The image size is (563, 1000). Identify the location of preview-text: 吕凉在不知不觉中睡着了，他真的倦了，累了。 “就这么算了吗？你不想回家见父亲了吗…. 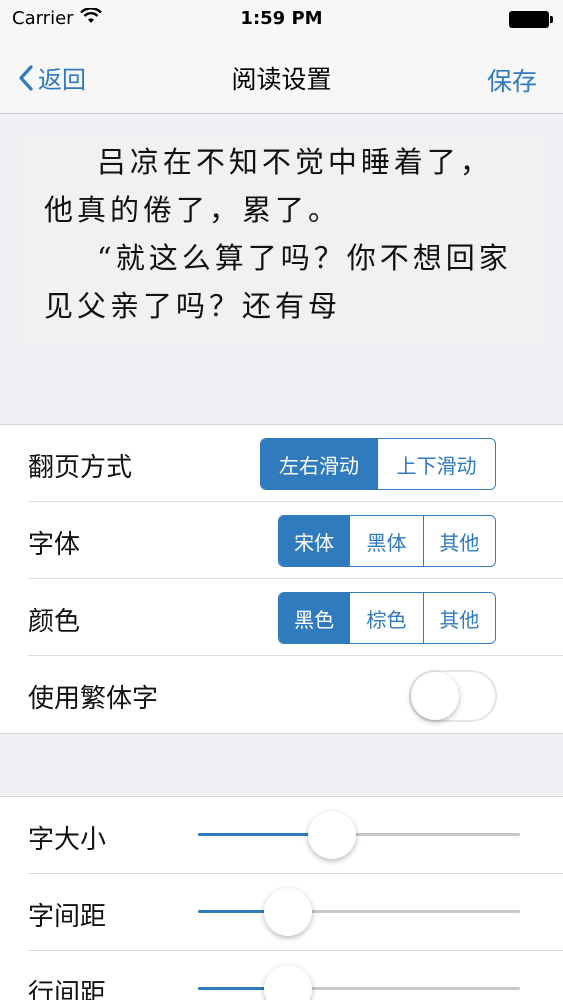
(278, 234).